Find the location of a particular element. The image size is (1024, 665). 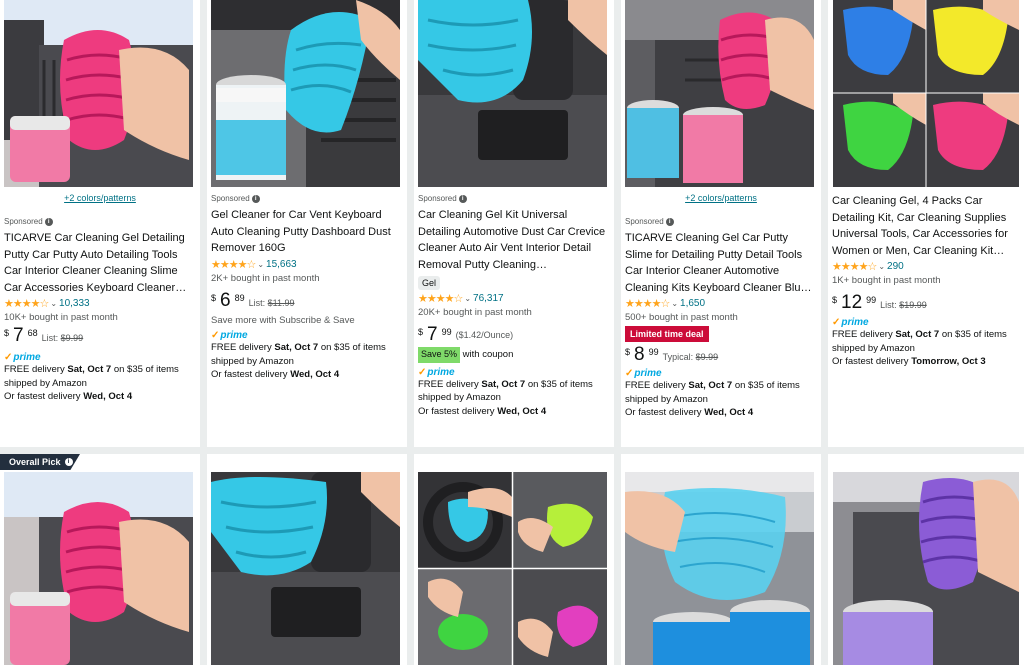

list-price: Typical: $9.99 is located at coordinates (690, 357).